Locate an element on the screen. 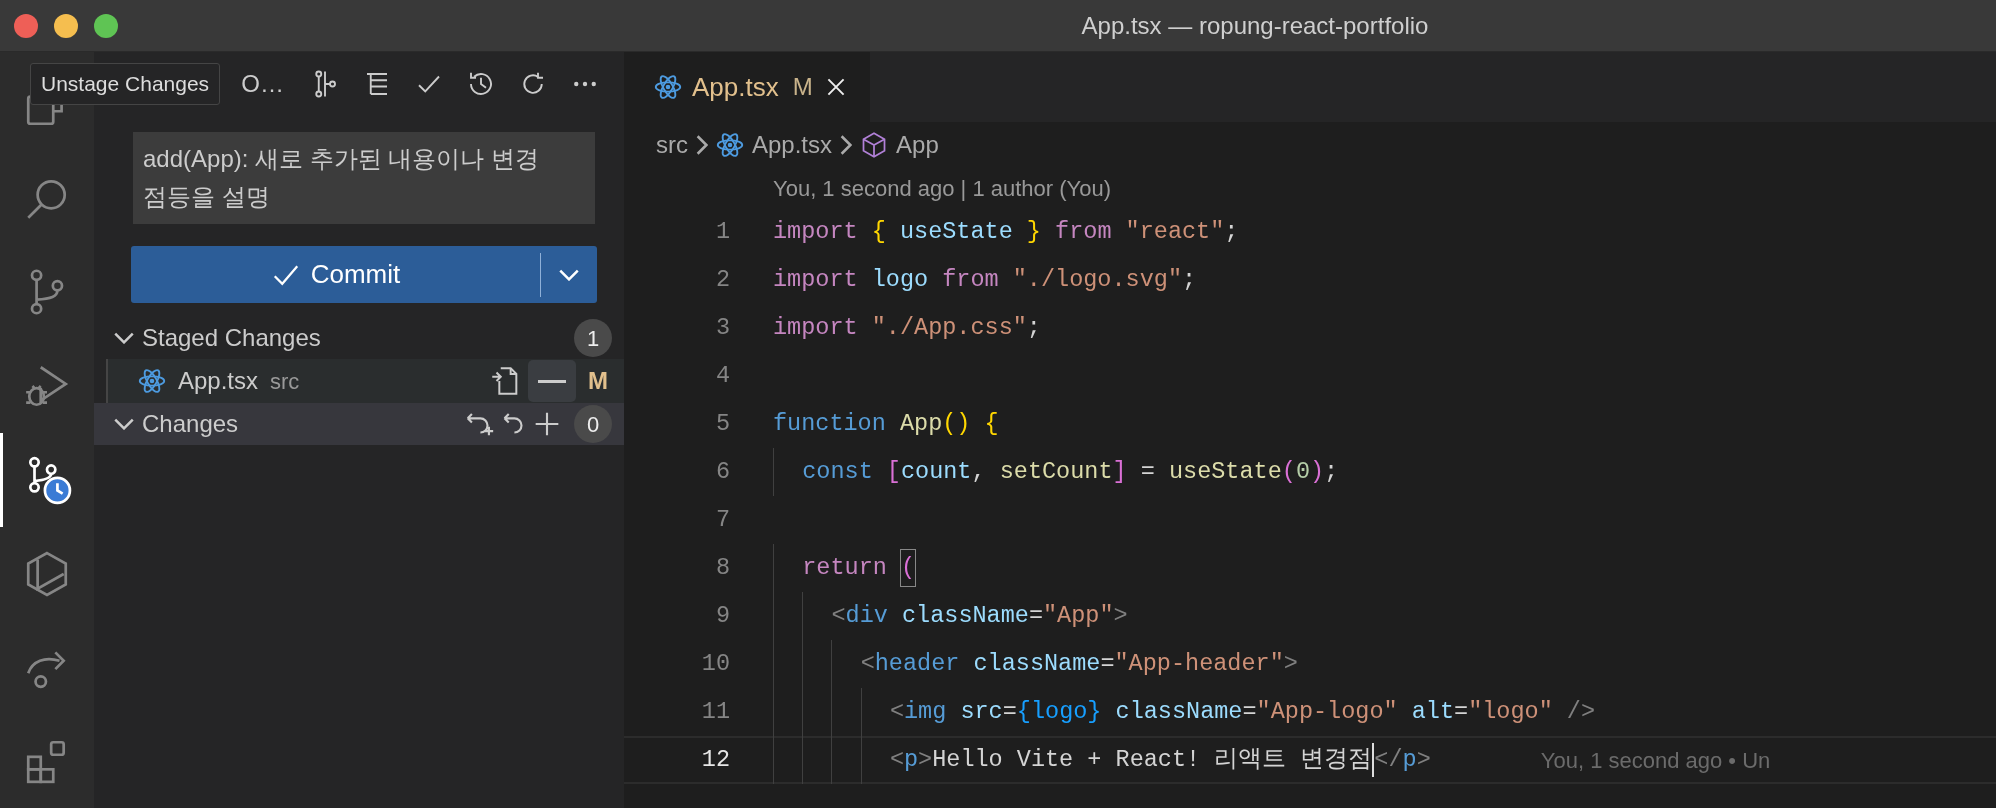  code-line: import "./App.css"; is located at coordinates (907, 328).